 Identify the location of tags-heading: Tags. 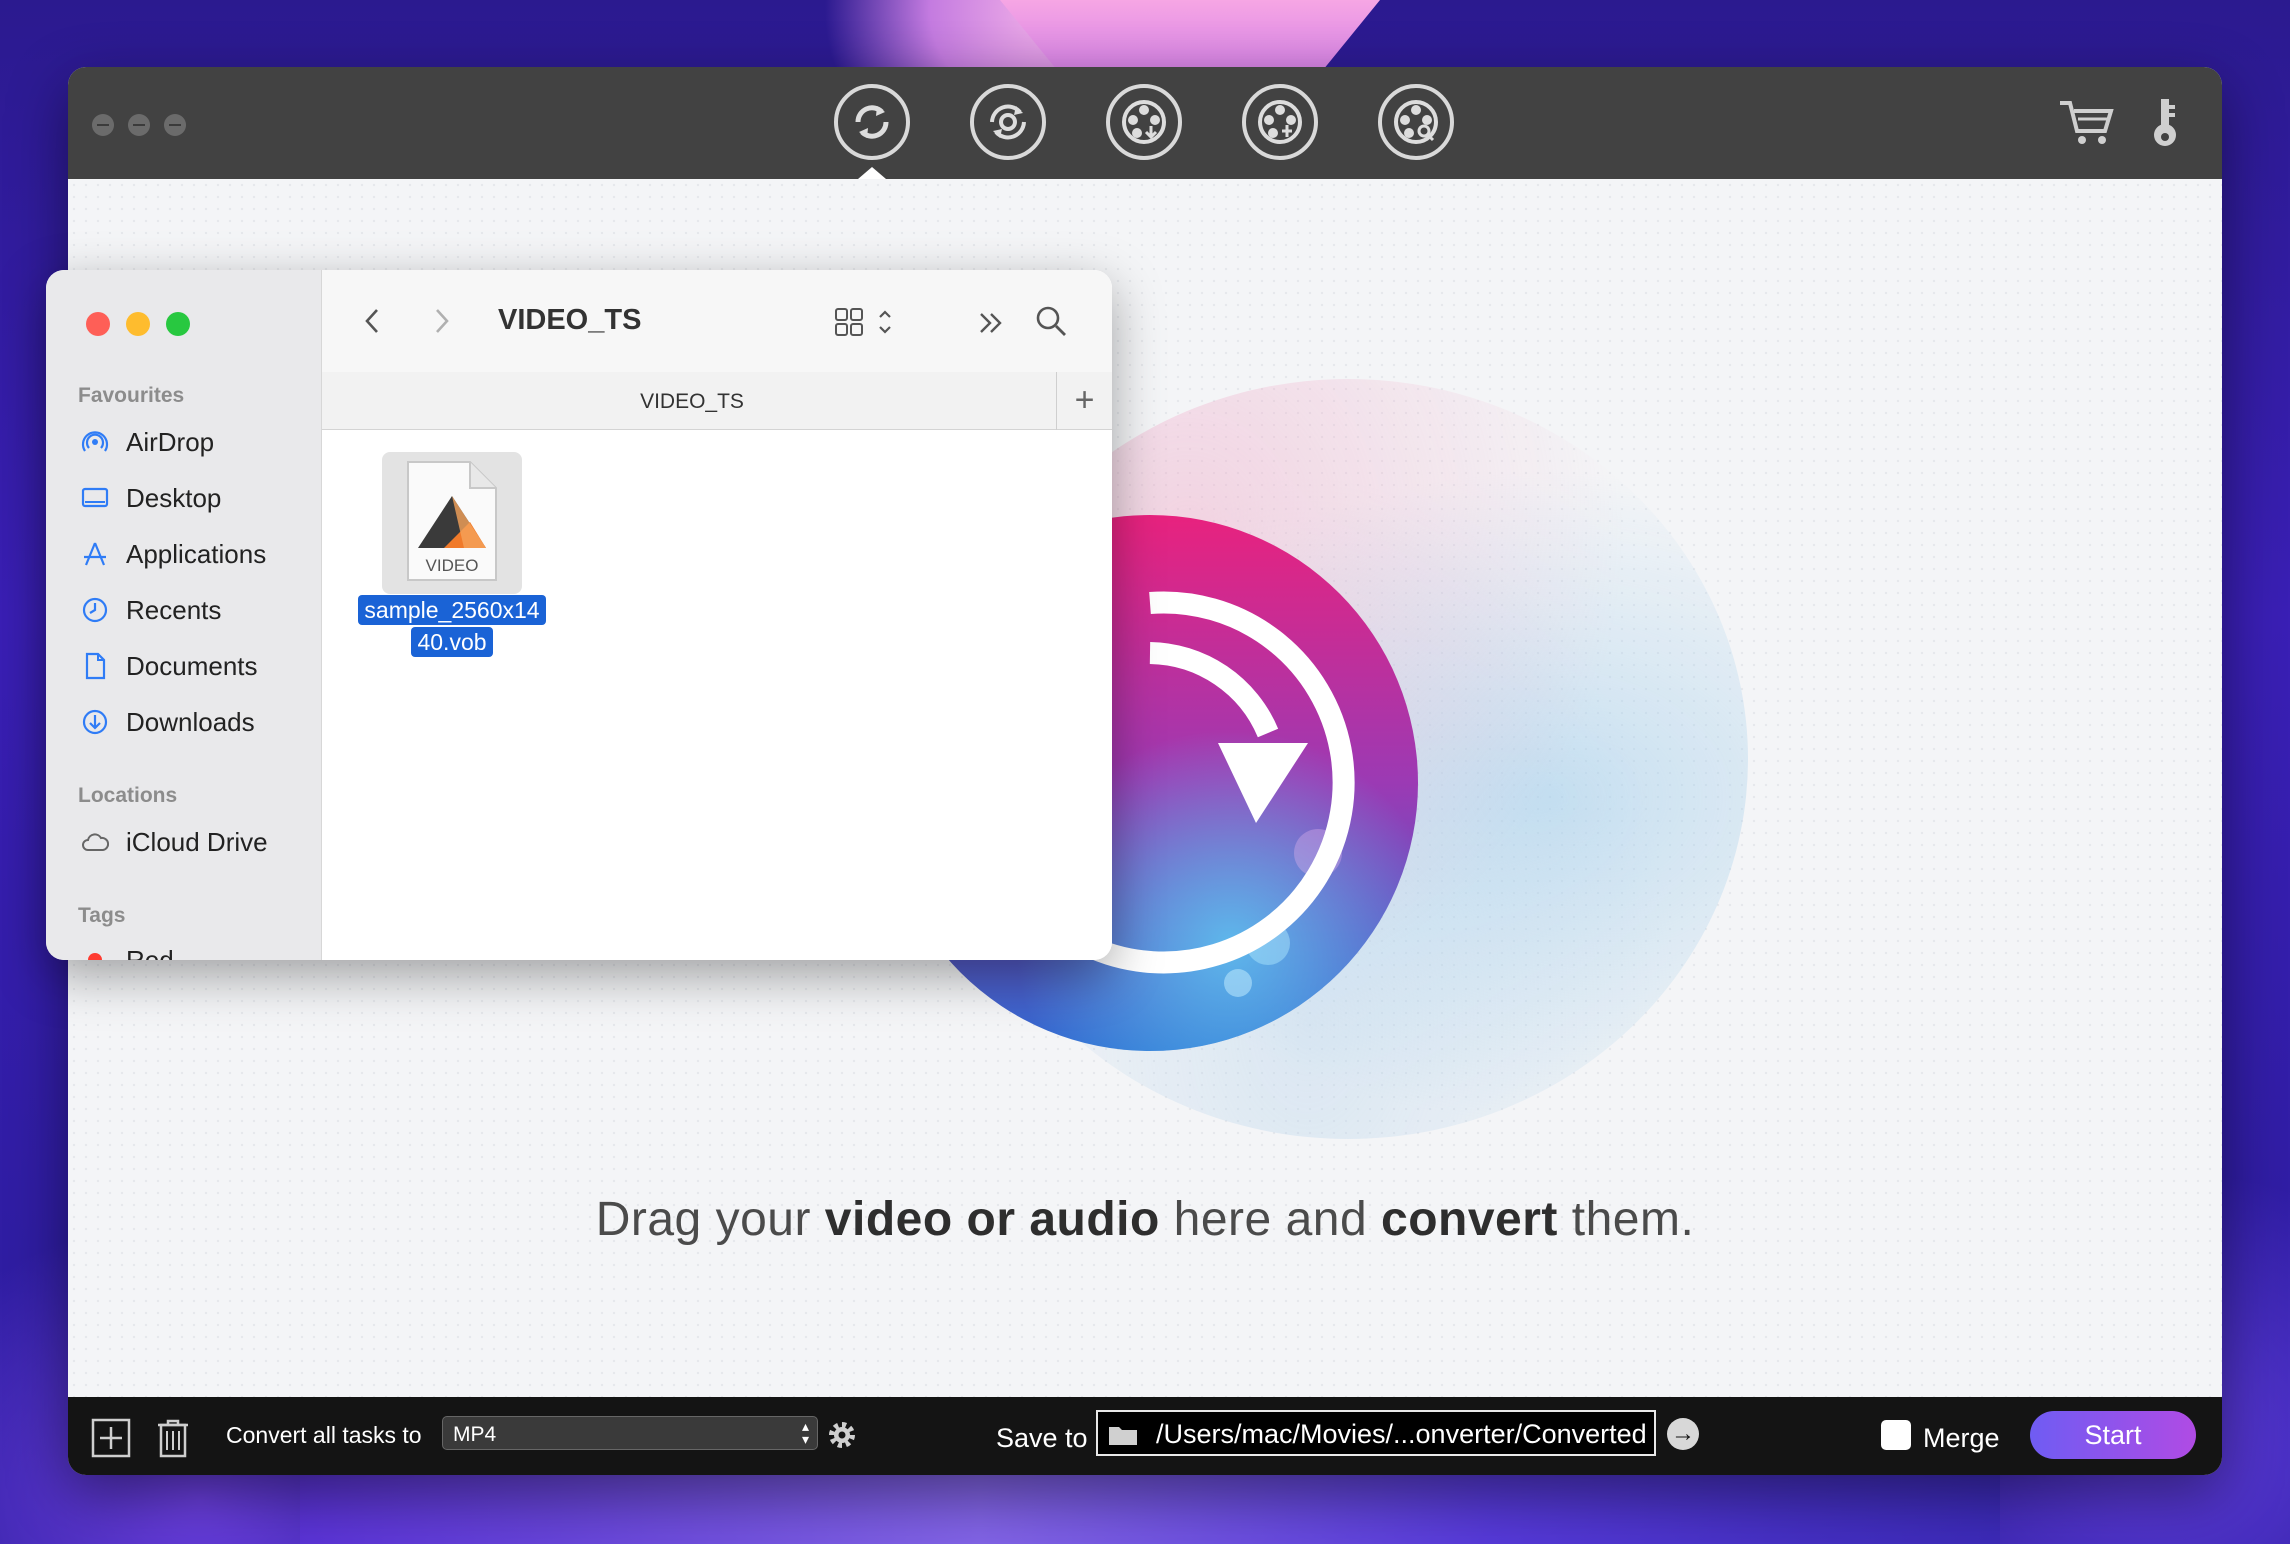
(102, 915).